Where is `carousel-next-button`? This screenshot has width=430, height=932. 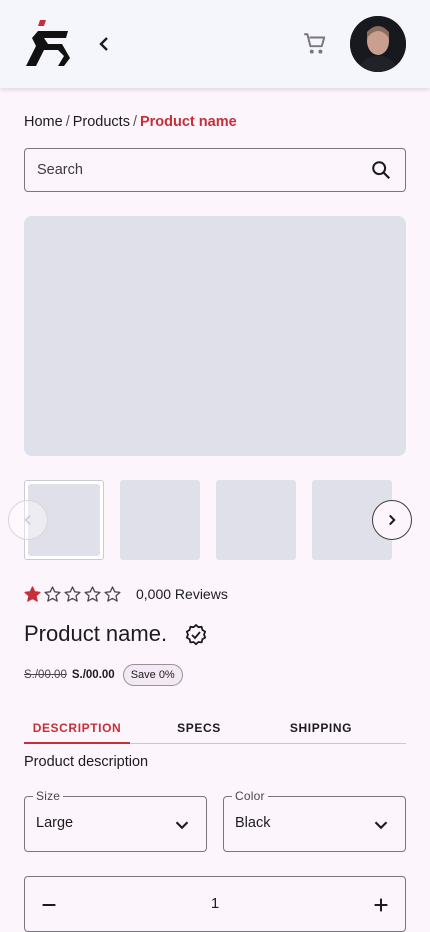 carousel-next-button is located at coordinates (392, 520).